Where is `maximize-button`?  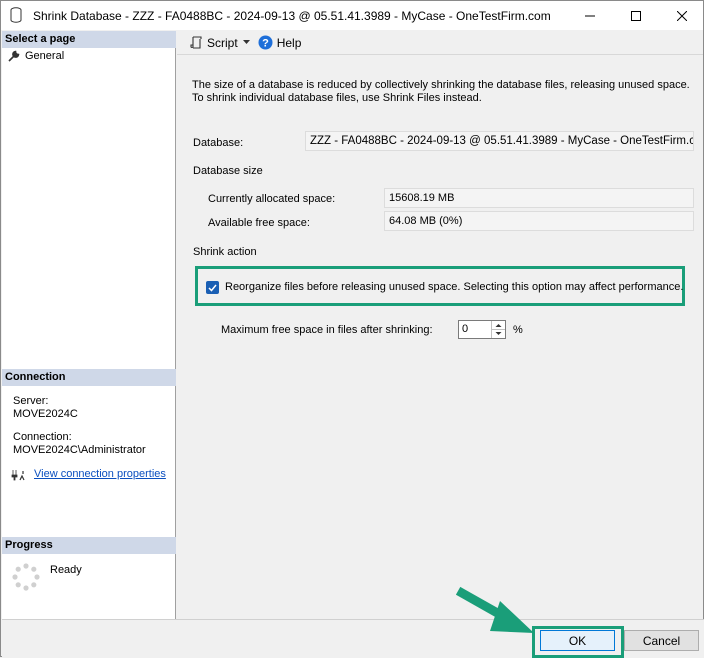 maximize-button is located at coordinates (636, 15).